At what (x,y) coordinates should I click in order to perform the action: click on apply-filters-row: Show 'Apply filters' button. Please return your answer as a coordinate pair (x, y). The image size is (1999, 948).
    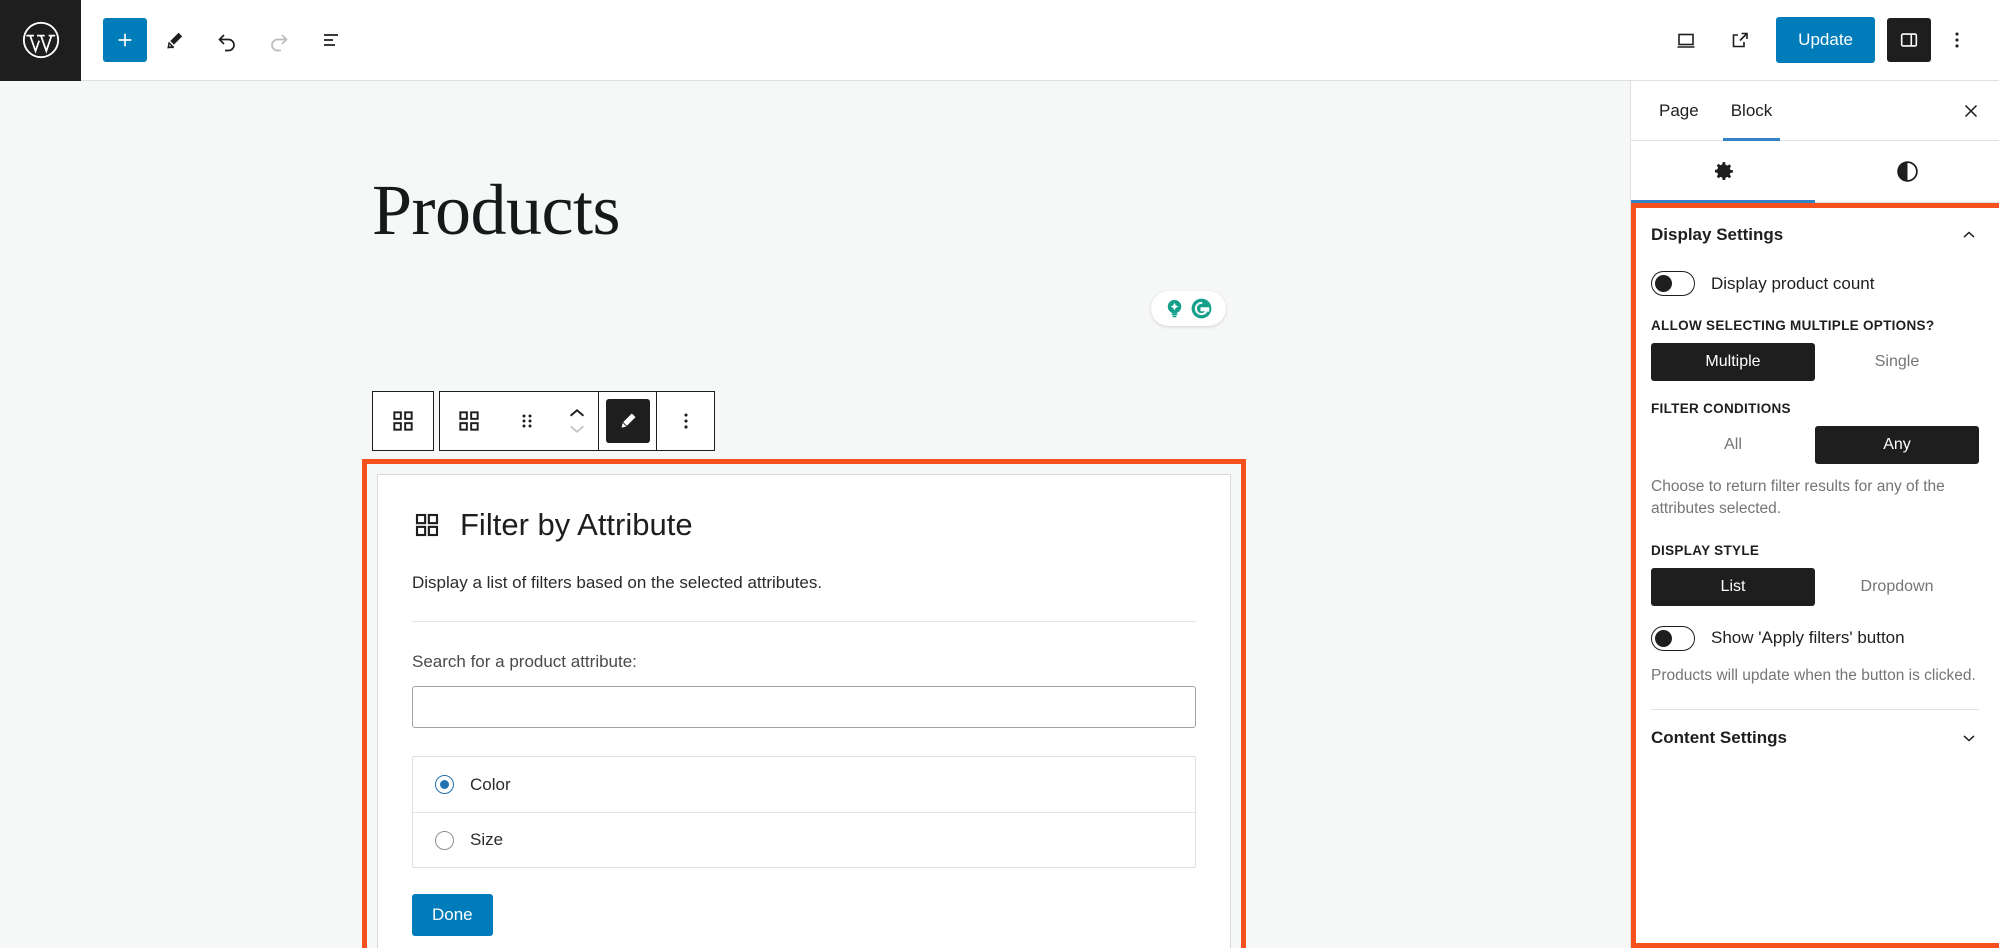
    Looking at the image, I should click on (1815, 638).